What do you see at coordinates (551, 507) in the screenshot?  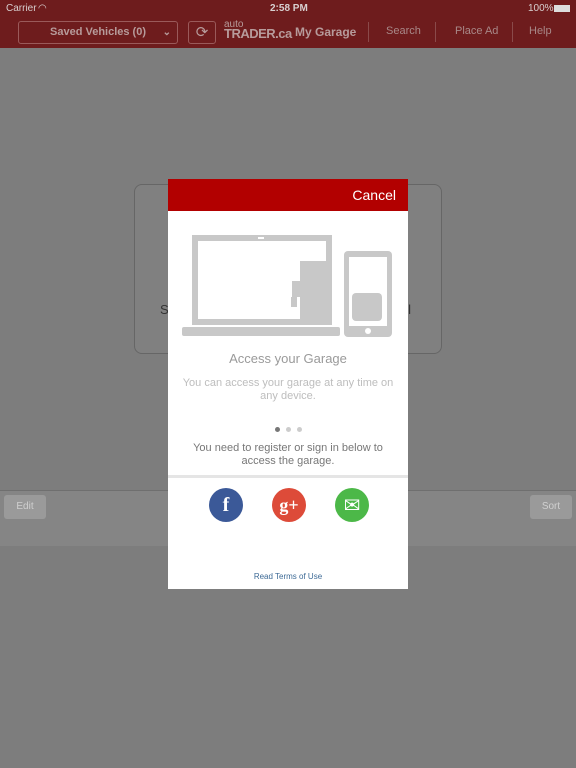 I see `sort-button: Sort` at bounding box center [551, 507].